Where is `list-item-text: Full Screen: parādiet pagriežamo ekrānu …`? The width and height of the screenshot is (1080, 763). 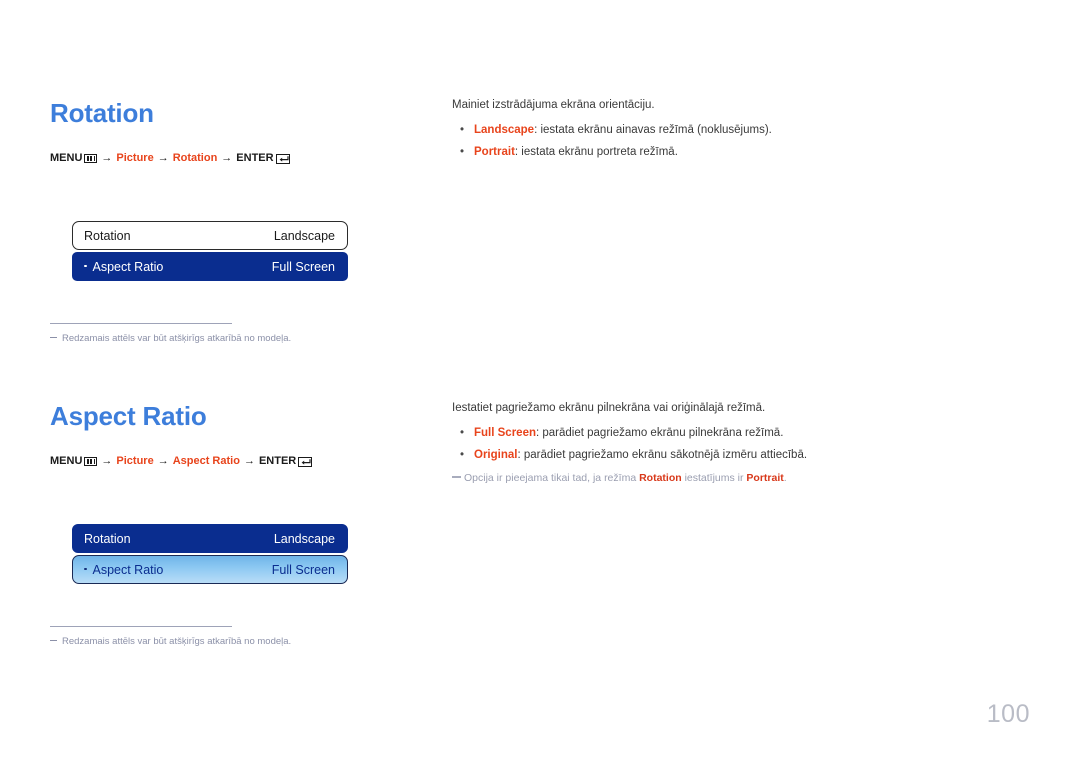
list-item-text: Full Screen: parādiet pagriežamo ekrānu … is located at coordinates (673, 434).